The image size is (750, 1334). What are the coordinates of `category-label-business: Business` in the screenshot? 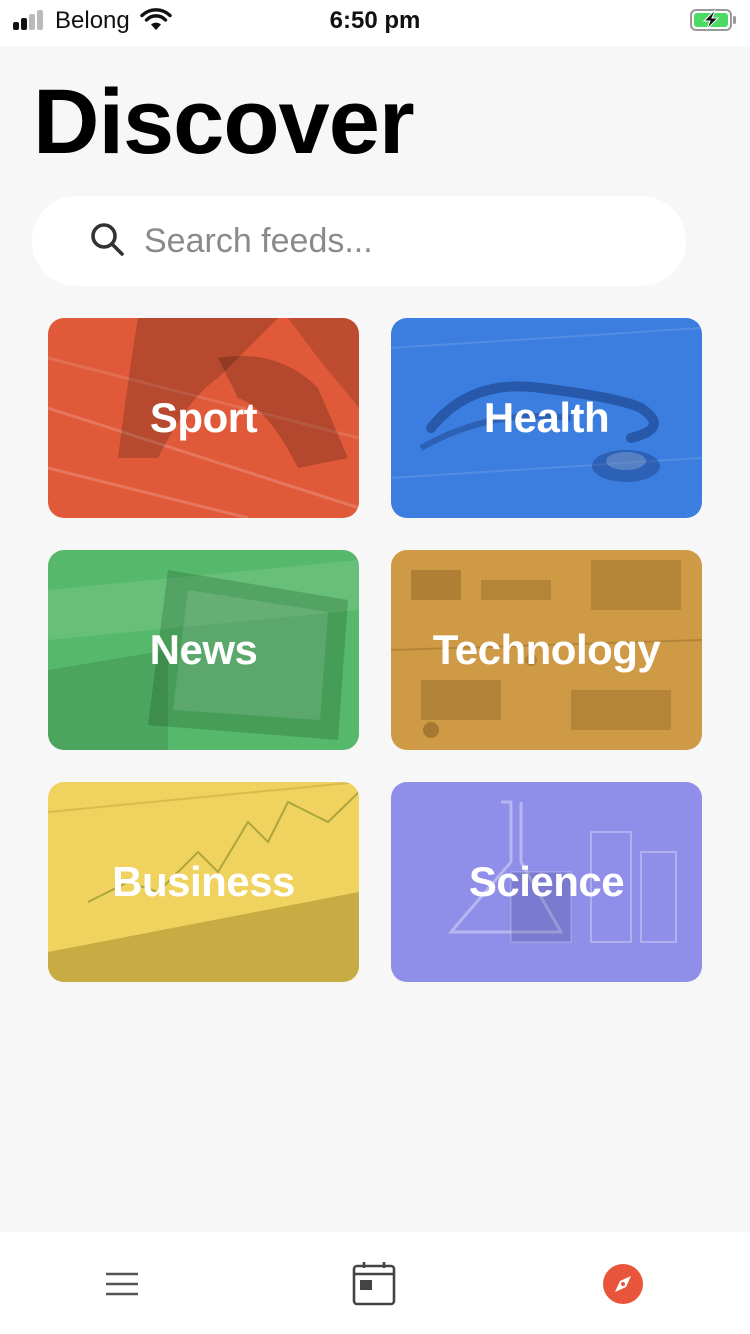 It's located at (203, 881).